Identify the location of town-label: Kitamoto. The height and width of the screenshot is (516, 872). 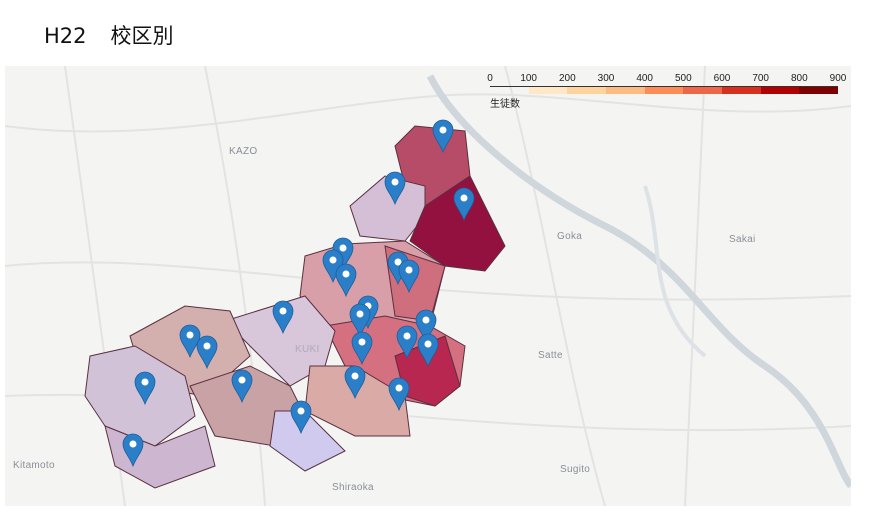
(34, 465).